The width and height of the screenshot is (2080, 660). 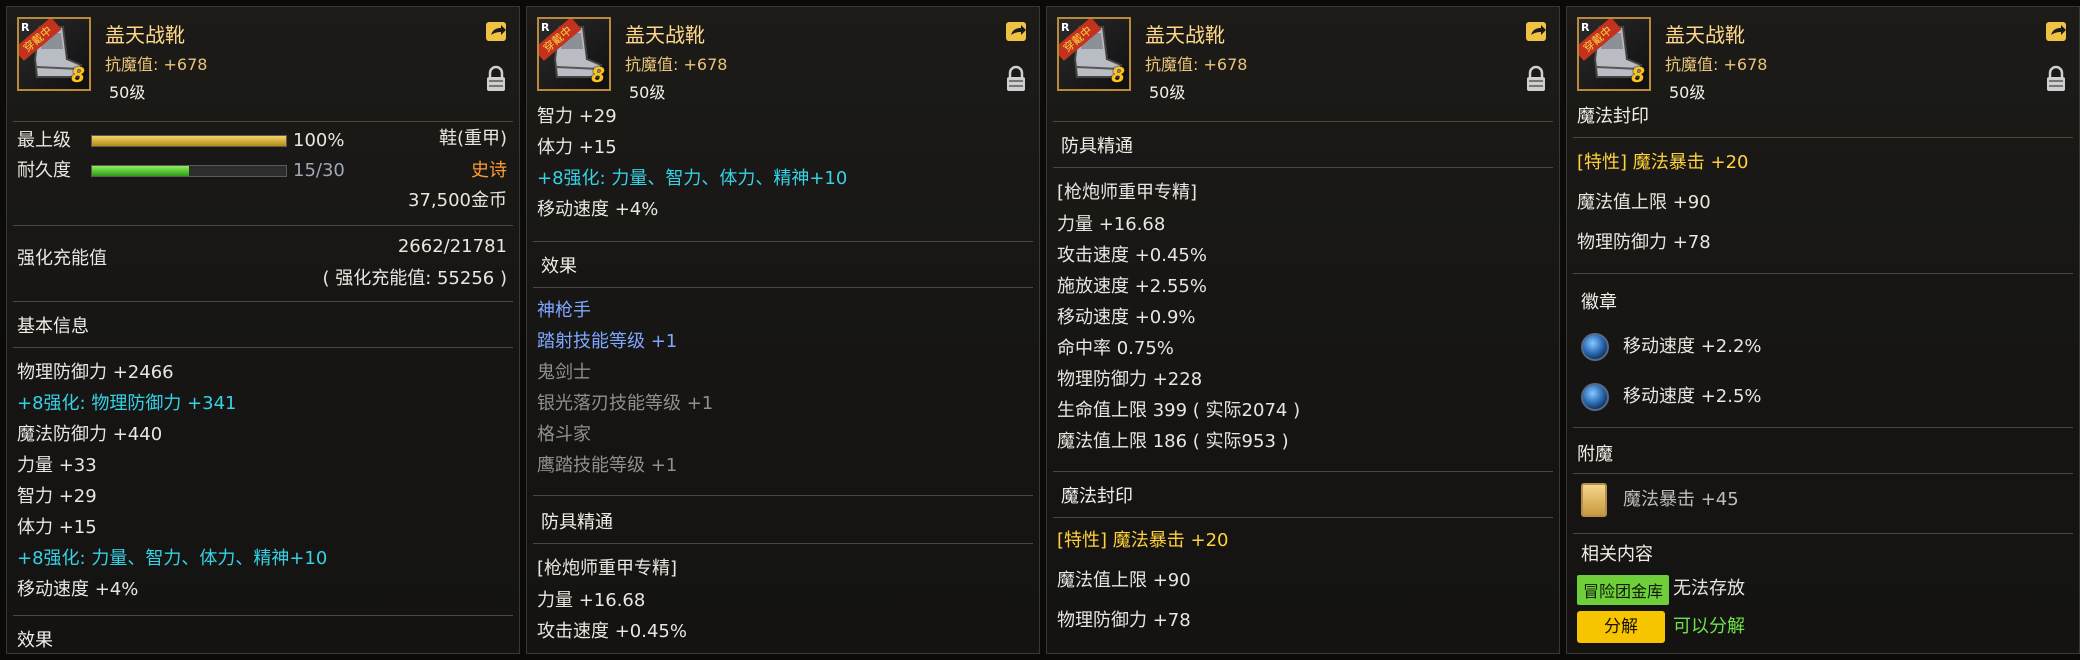 I want to click on mastery-line: 力量 +16.68, so click(x=1111, y=224).